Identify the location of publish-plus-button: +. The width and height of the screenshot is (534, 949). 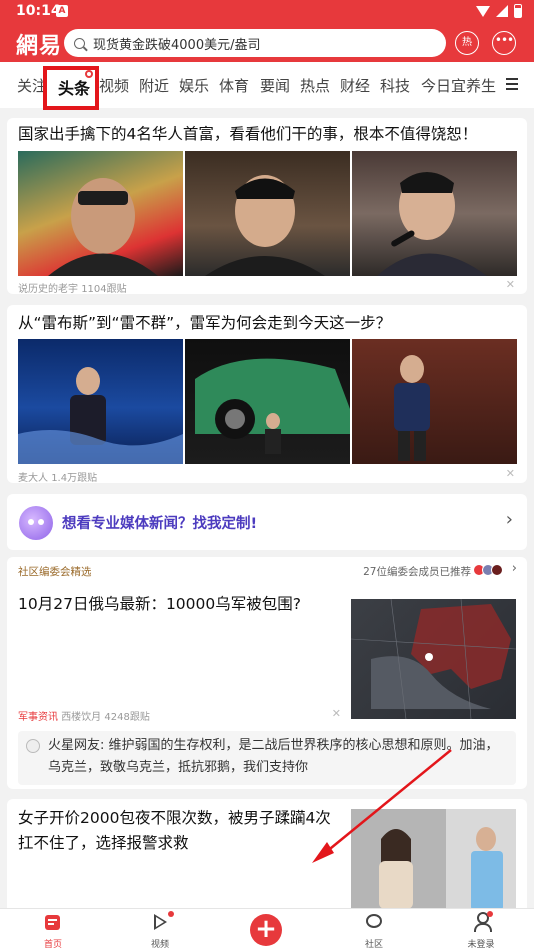
(266, 930).